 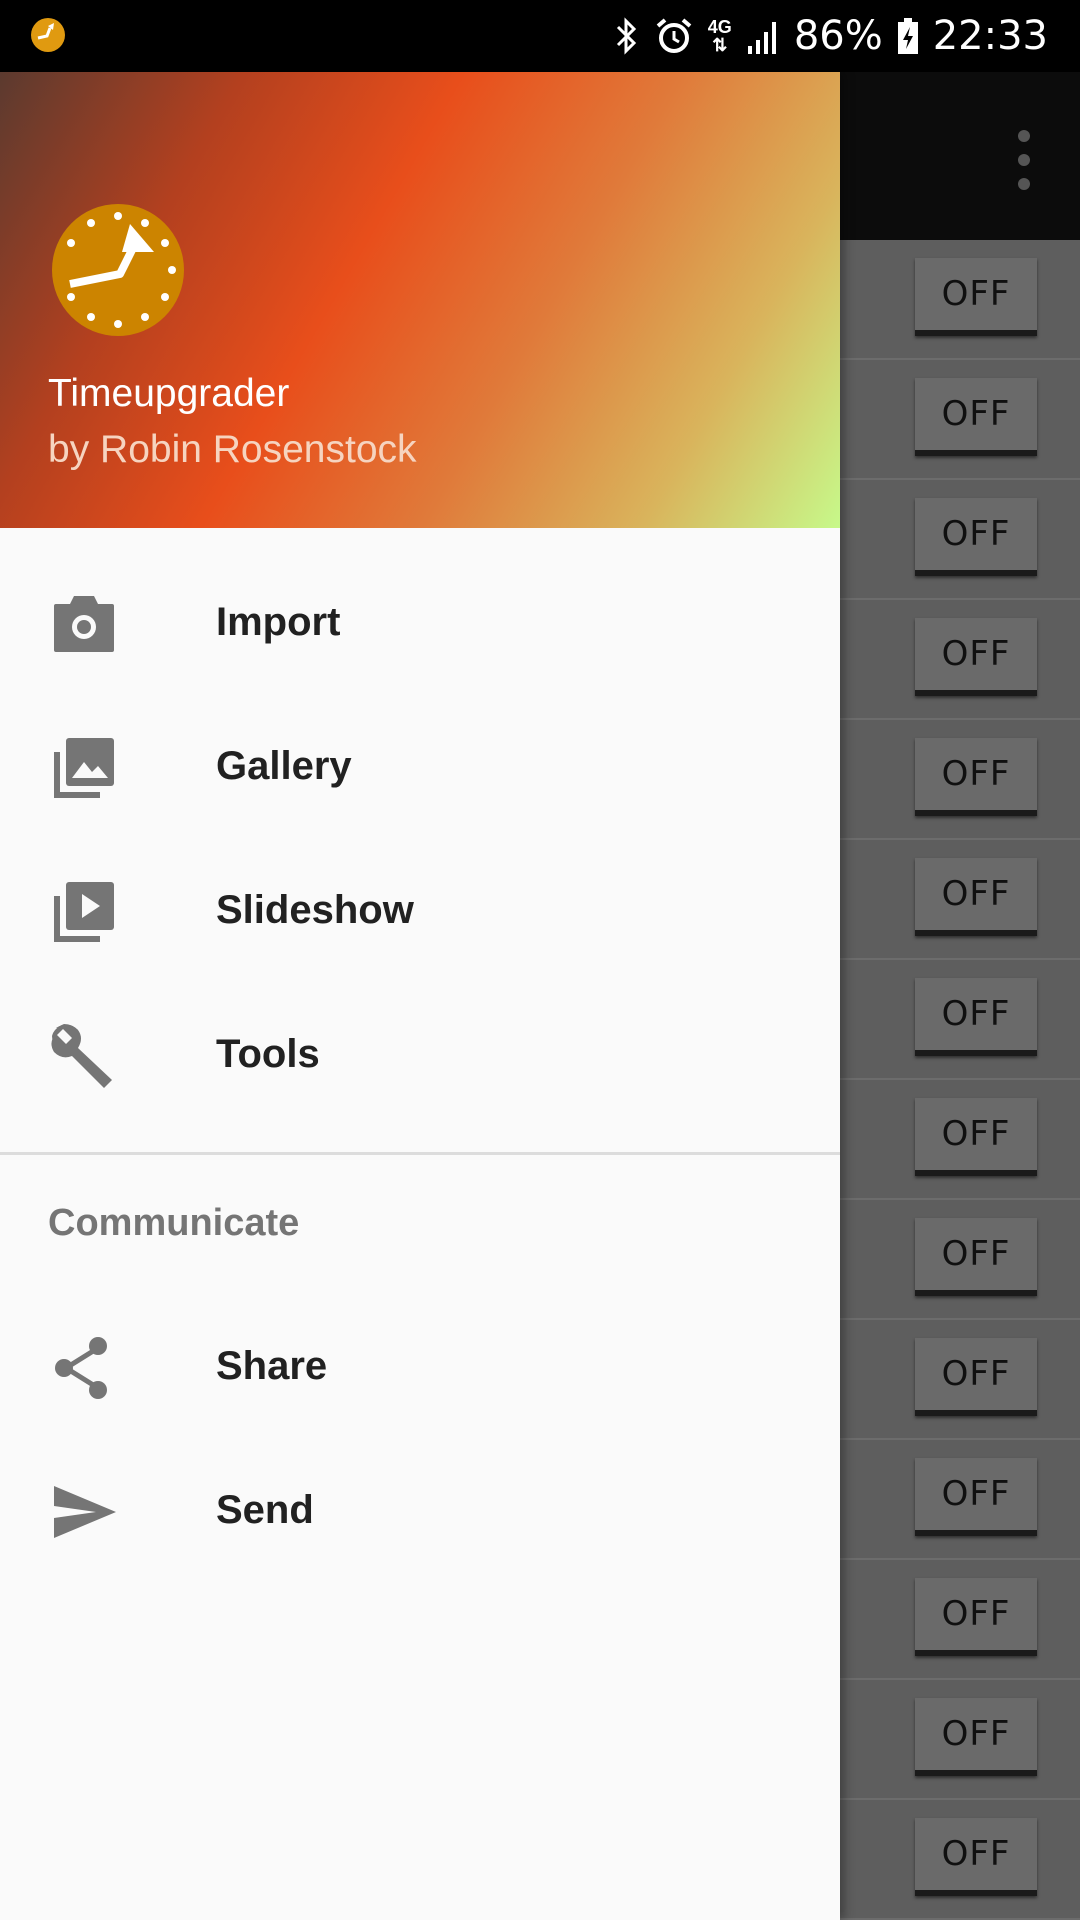 I want to click on app-logo-icon, so click(x=118, y=270).